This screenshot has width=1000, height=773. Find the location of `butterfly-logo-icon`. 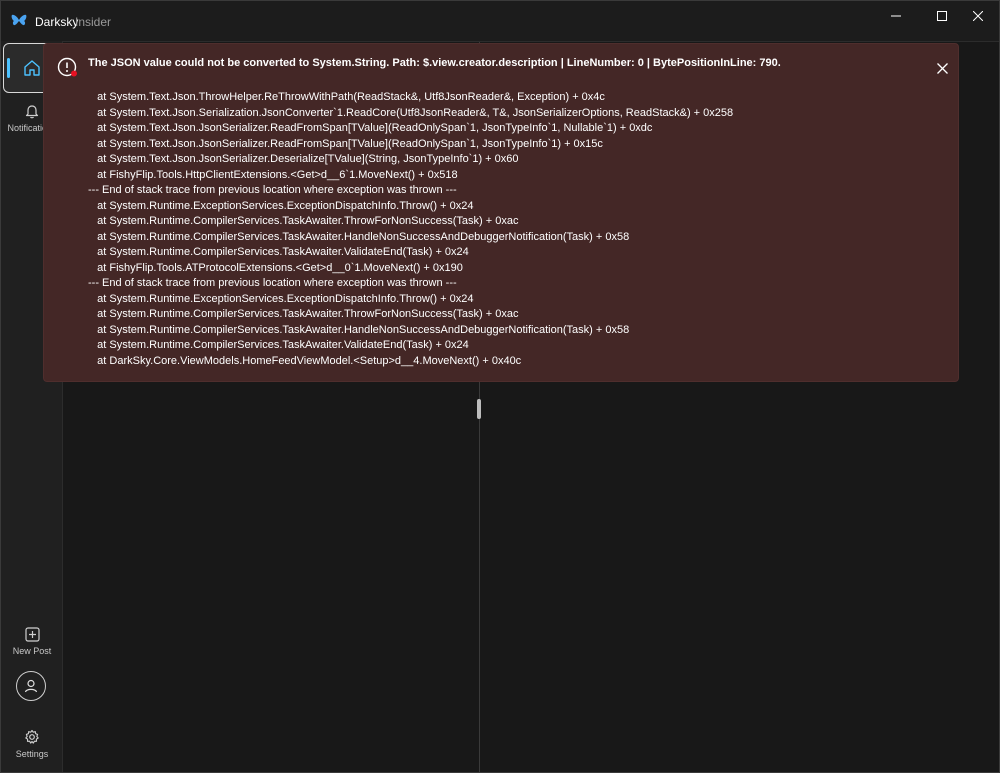

butterfly-logo-icon is located at coordinates (19, 20).